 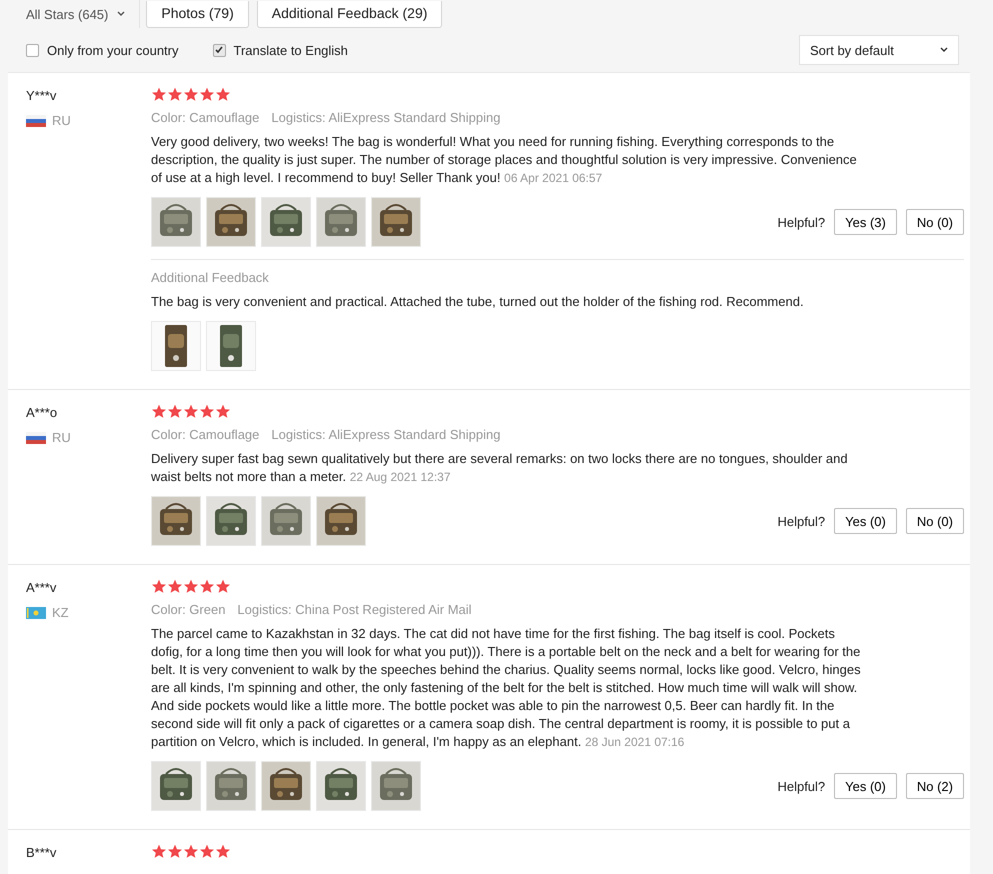 I want to click on checkbox-label: Only from your country, so click(x=112, y=50).